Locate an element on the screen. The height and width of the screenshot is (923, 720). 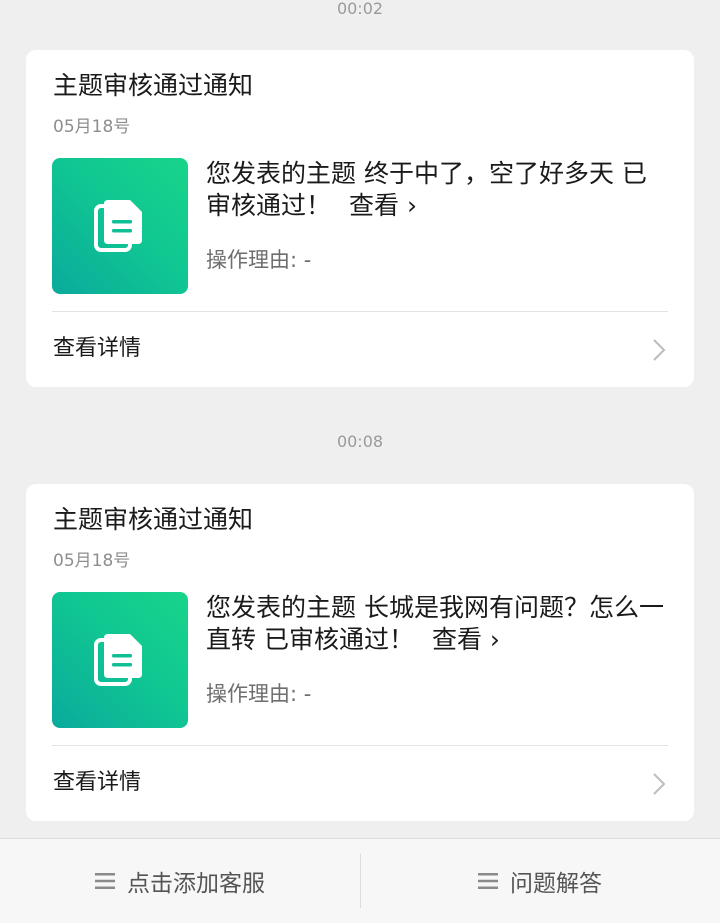
timestamp: 00:02 is located at coordinates (360, 9).